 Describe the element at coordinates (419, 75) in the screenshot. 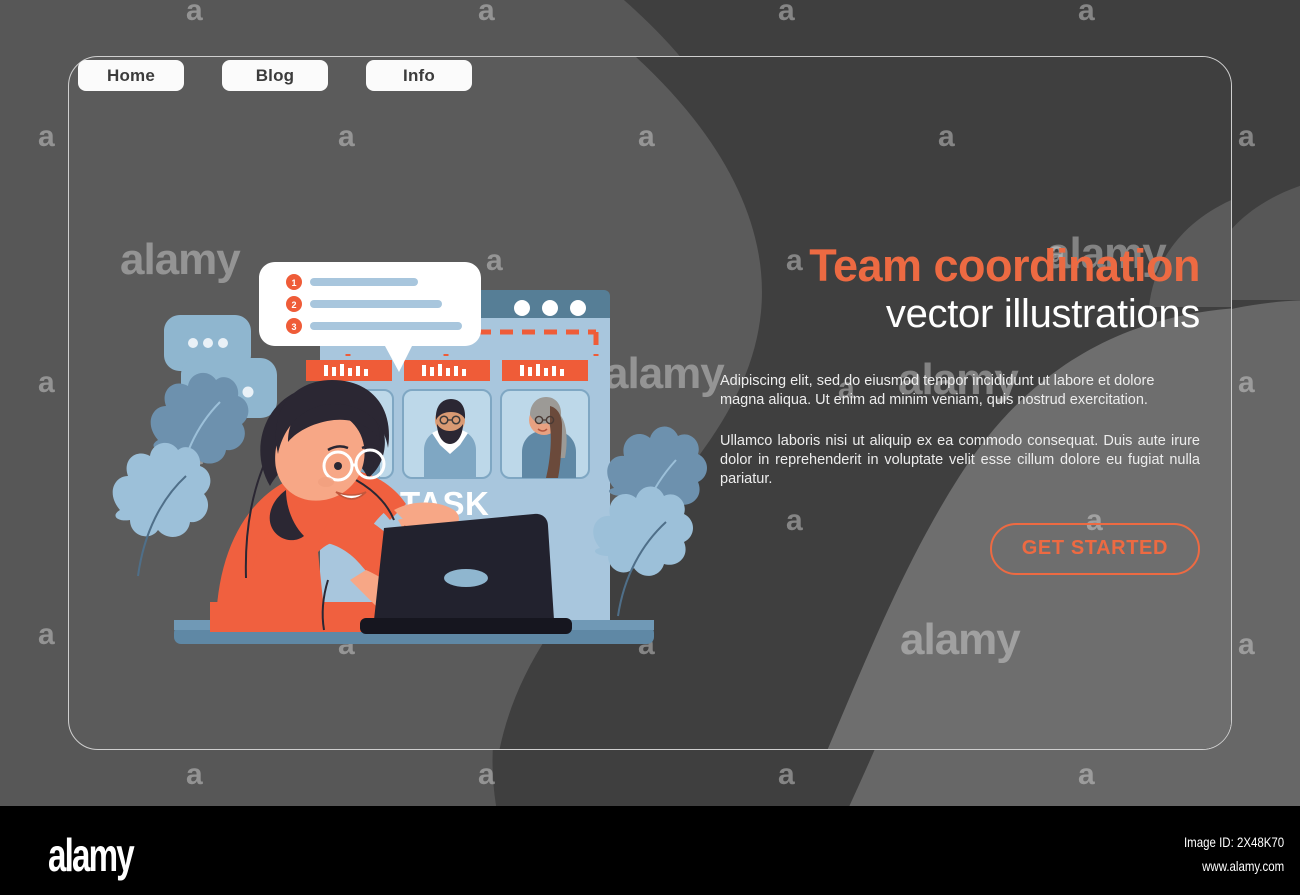

I see `nav-item-info: Info` at that location.